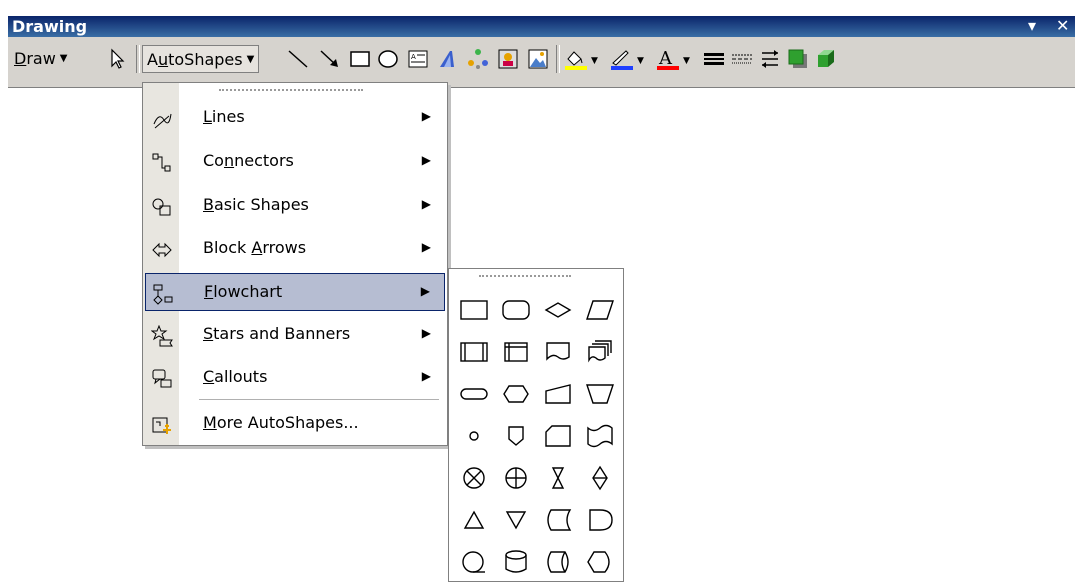  Describe the element at coordinates (35, 58) in the screenshot. I see `draw-label: Draw` at that location.